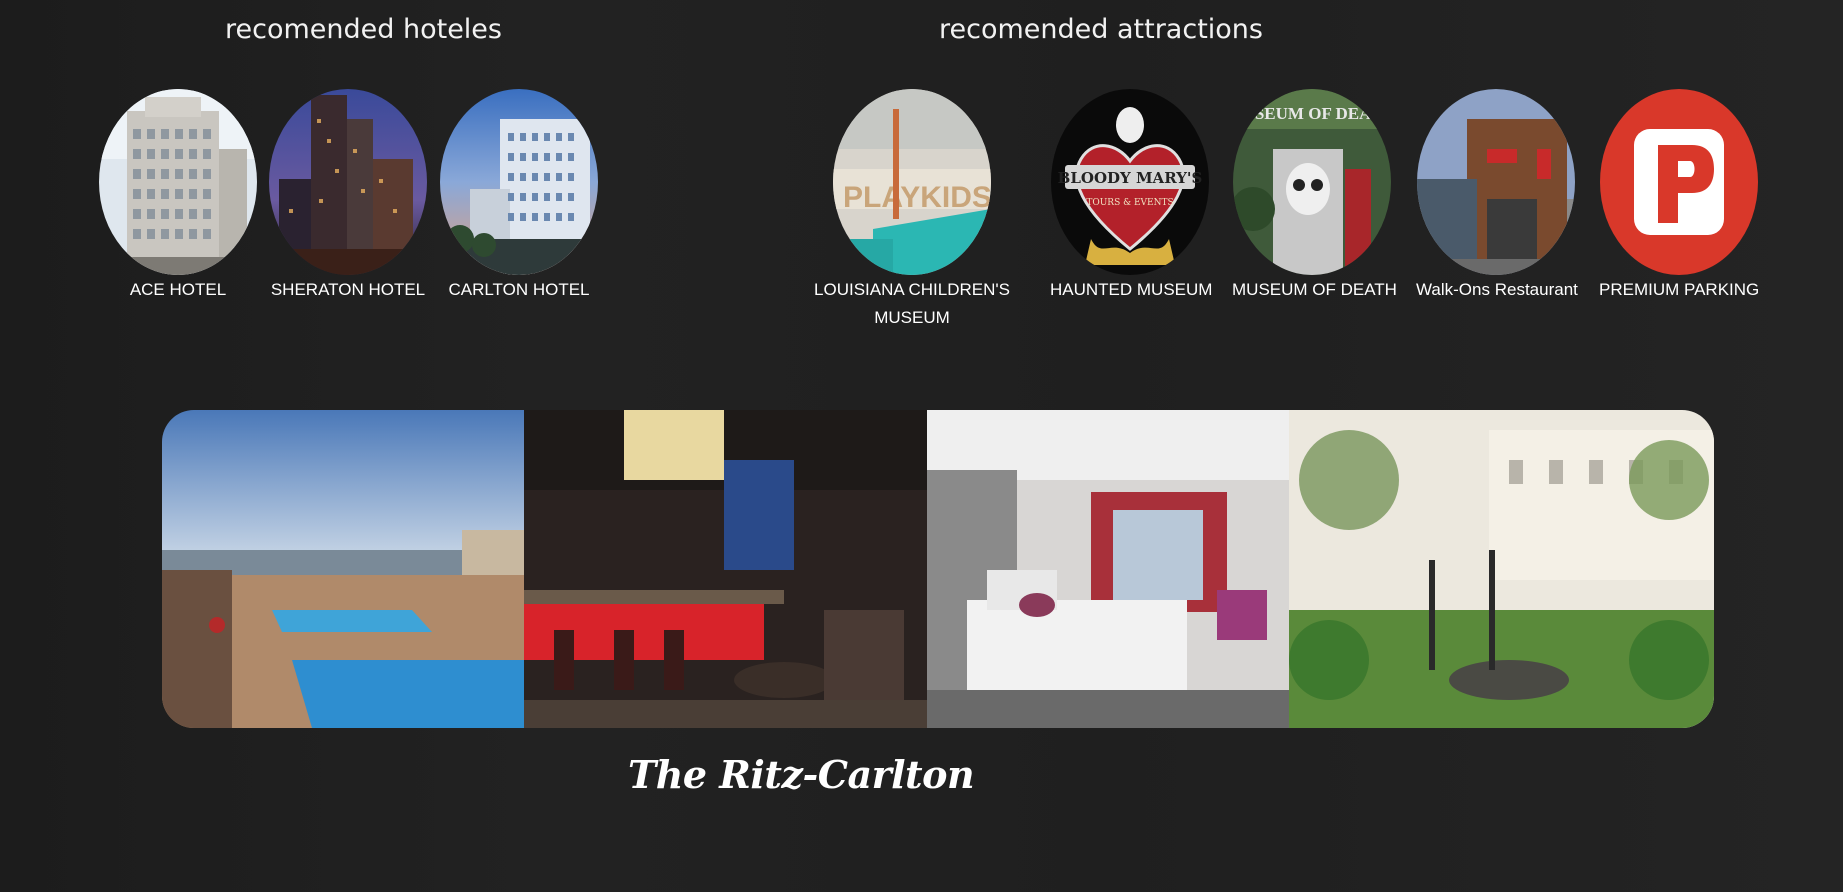 The width and height of the screenshot is (1843, 892). What do you see at coordinates (801, 774) in the screenshot?
I see `banner-caption: The Ritz-Carlton` at bounding box center [801, 774].